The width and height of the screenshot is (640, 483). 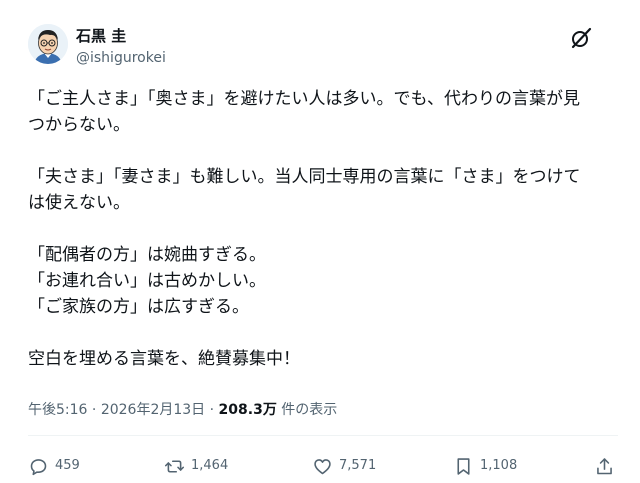 I want to click on like-button: 7,571, so click(x=344, y=466).